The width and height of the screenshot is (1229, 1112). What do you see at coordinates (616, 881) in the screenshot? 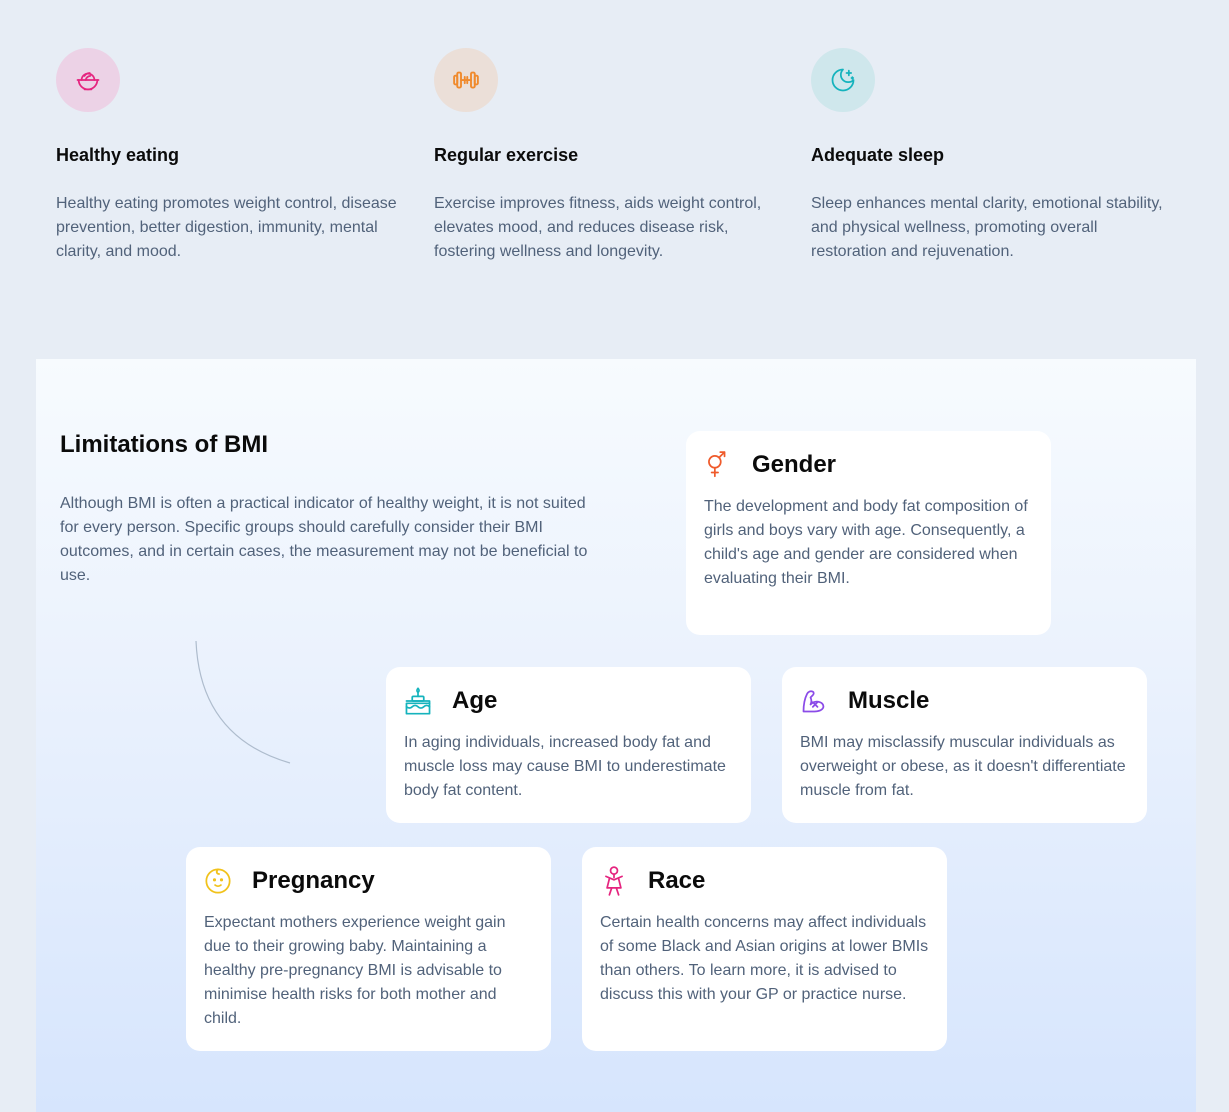
I see `person-icon` at bounding box center [616, 881].